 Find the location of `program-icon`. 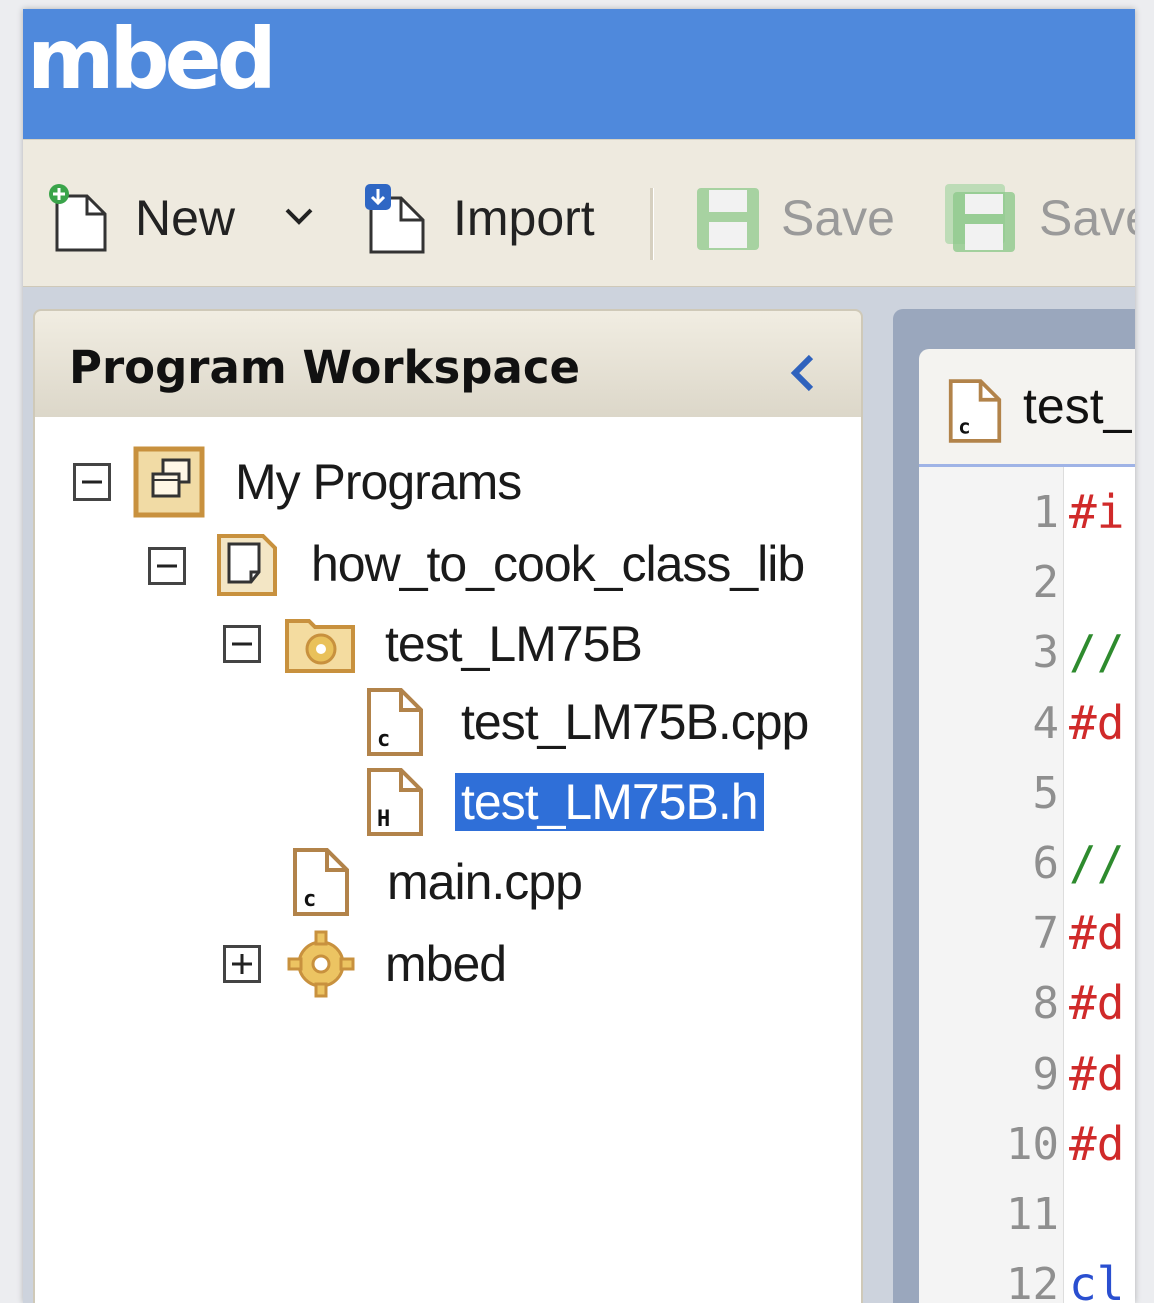

program-icon is located at coordinates (247, 565).